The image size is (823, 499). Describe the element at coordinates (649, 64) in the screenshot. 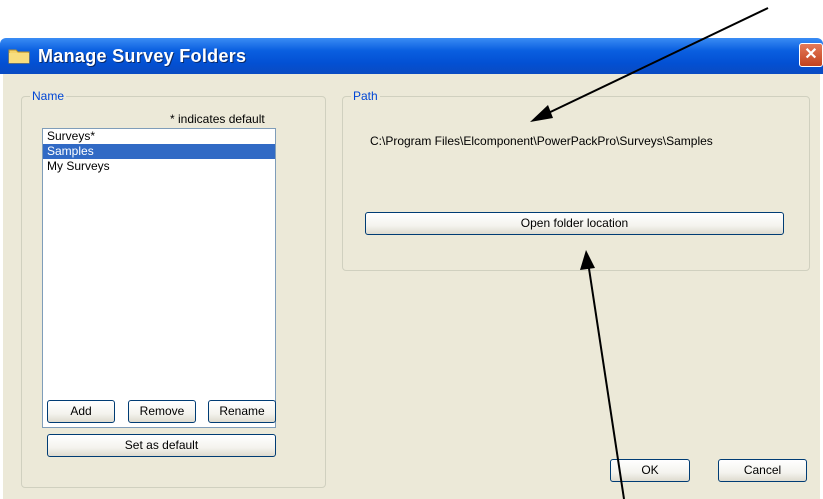

I see `arrow-to-path-icon` at that location.